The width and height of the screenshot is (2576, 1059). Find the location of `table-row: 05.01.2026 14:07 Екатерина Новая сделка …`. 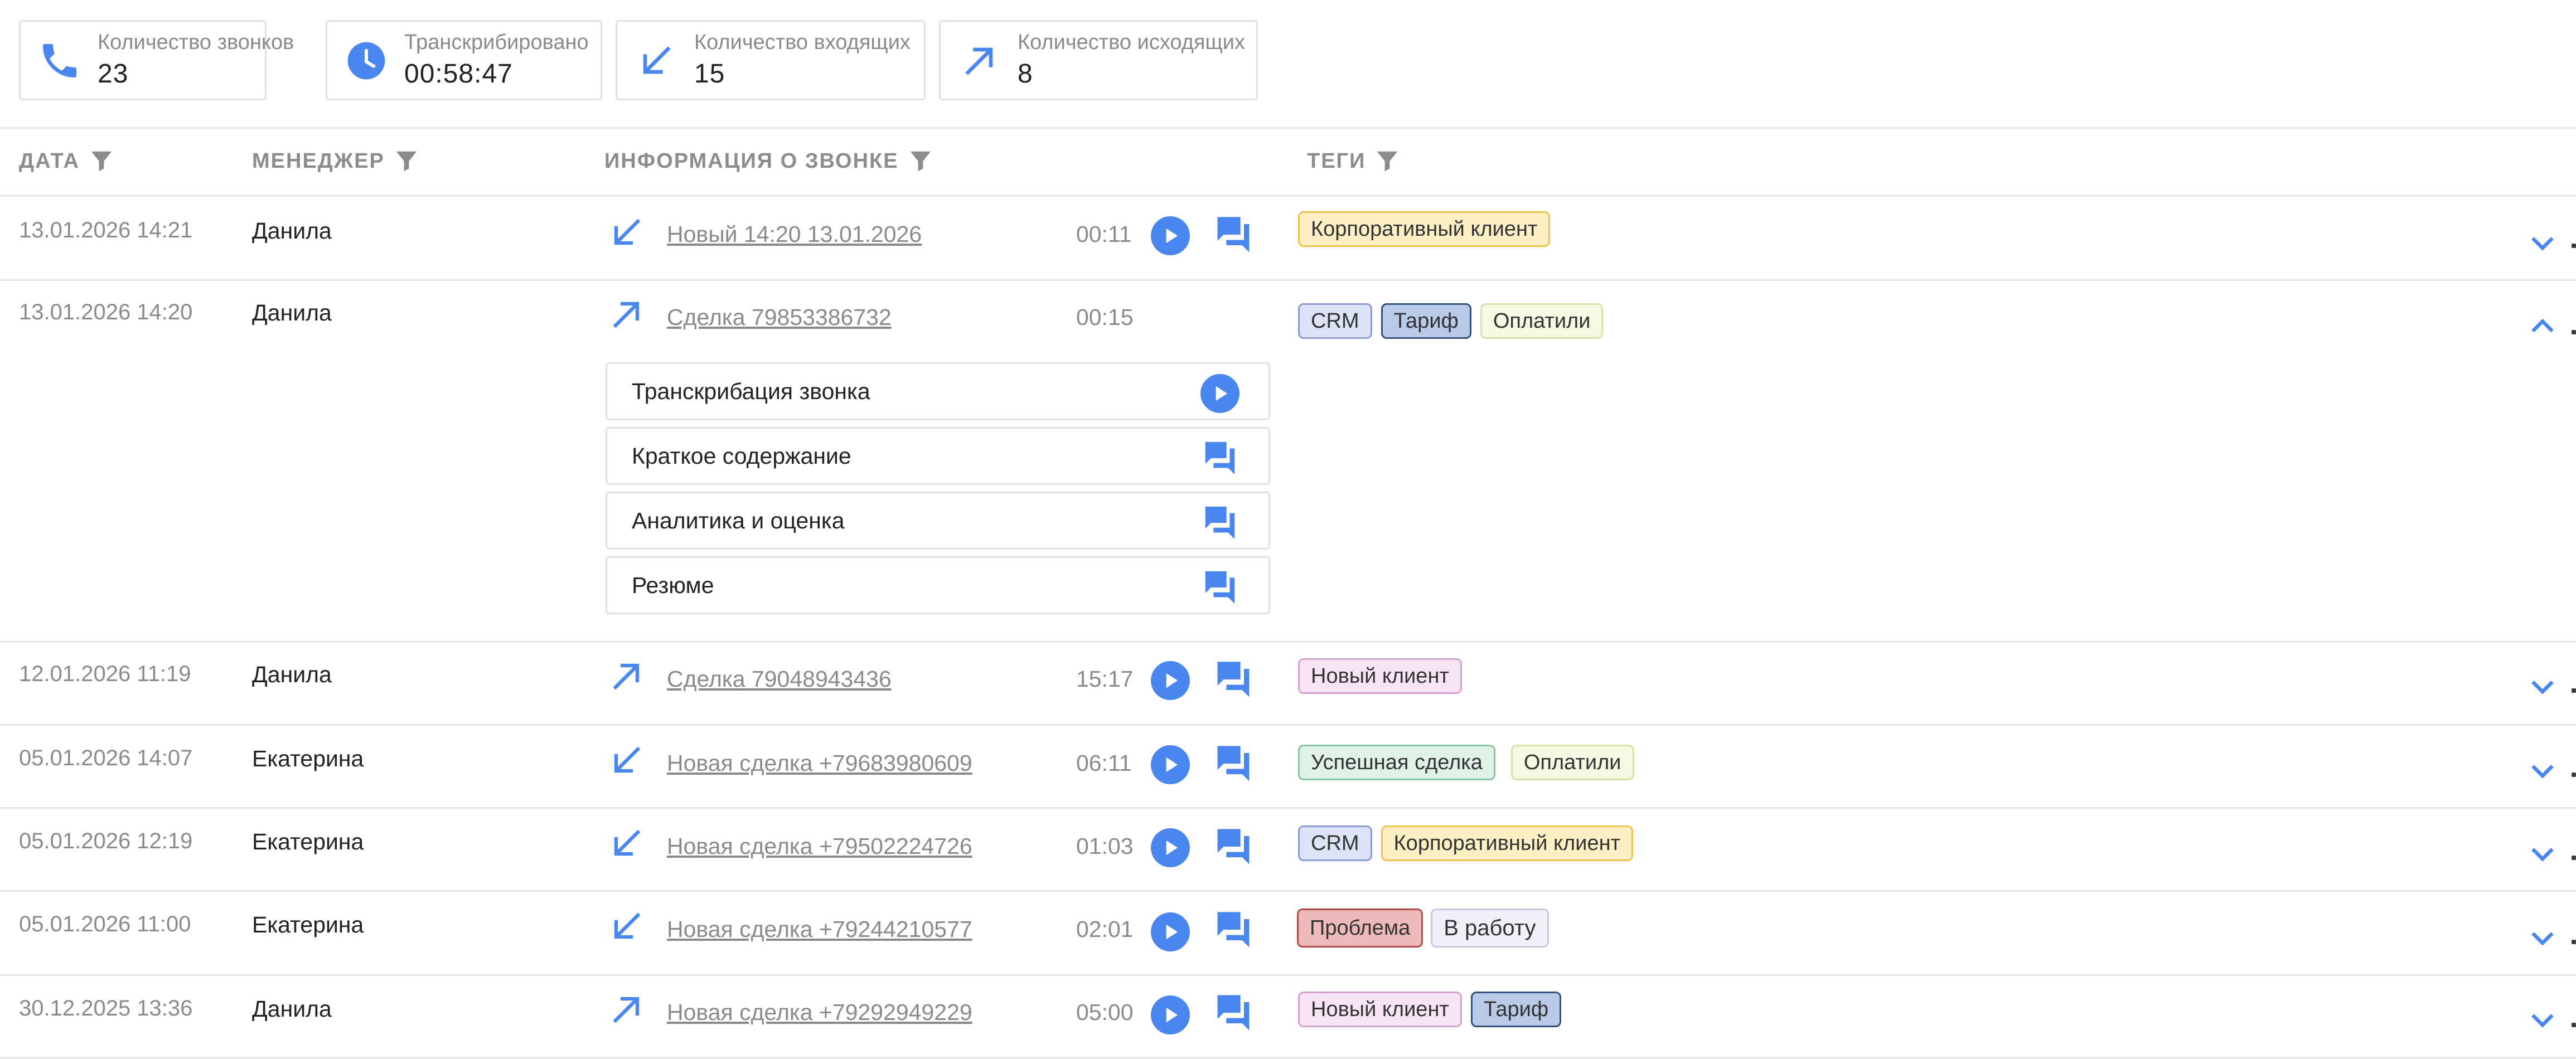

table-row: 05.01.2026 14:07 Екатерина Новая сделка … is located at coordinates (1288, 767).